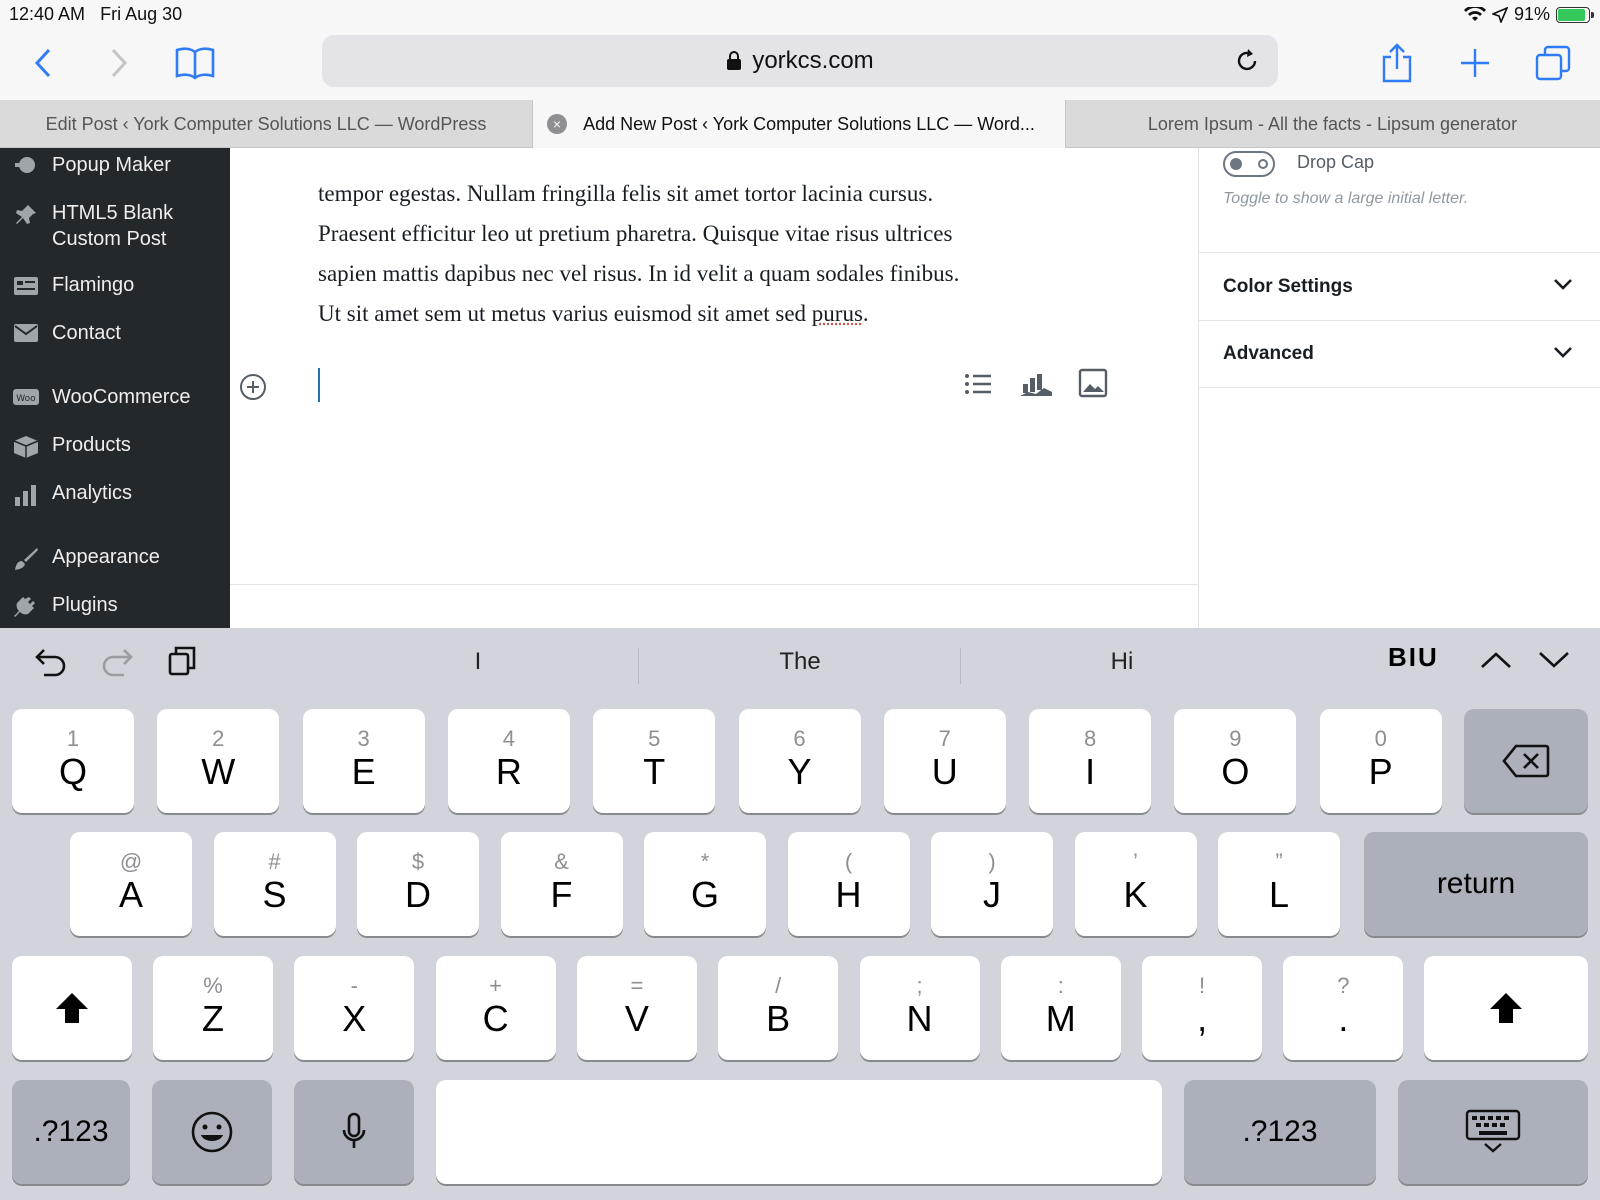  What do you see at coordinates (26, 396) in the screenshot?
I see `woo-icon: Woo` at bounding box center [26, 396].